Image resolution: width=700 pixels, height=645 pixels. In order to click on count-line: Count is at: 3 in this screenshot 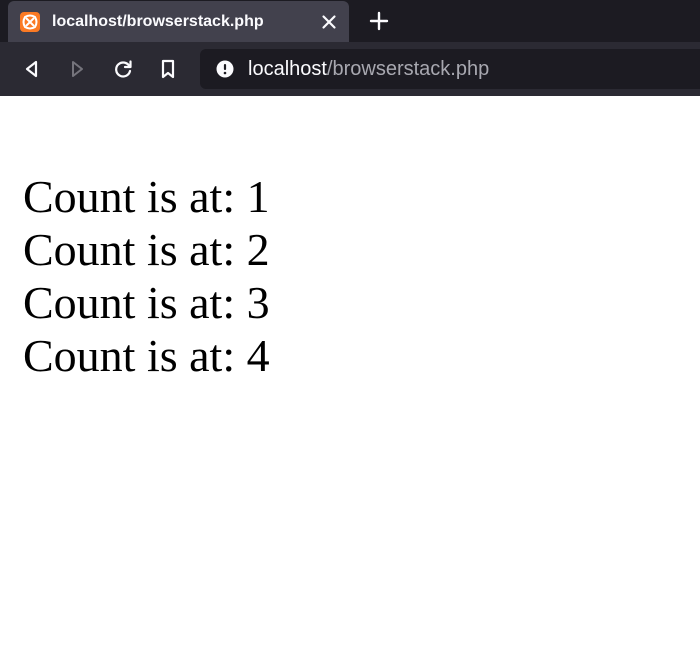, I will do `click(146, 302)`.